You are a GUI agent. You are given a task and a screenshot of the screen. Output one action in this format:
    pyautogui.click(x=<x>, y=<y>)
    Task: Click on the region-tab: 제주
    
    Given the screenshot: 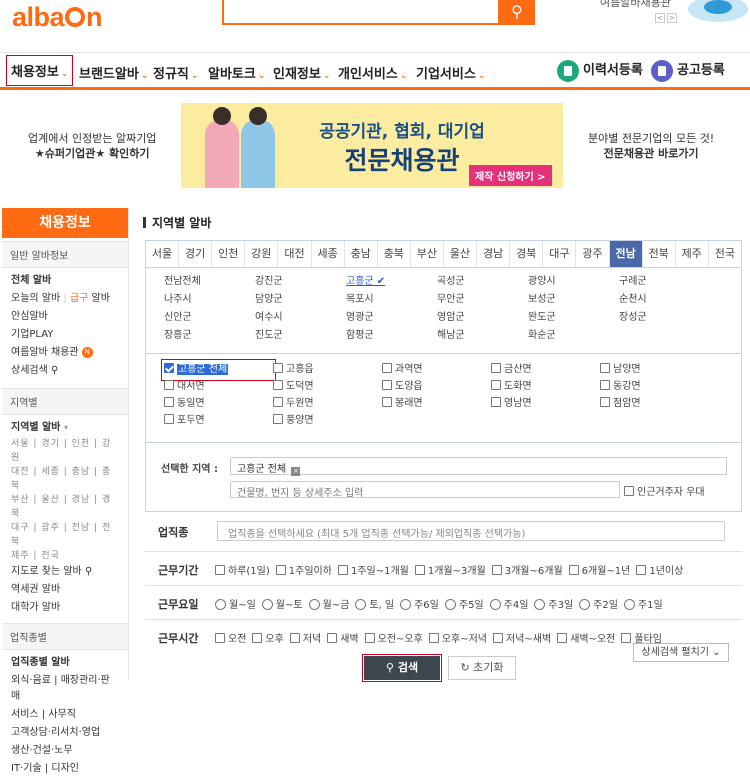 What is the action you would take?
    pyautogui.click(x=692, y=254)
    